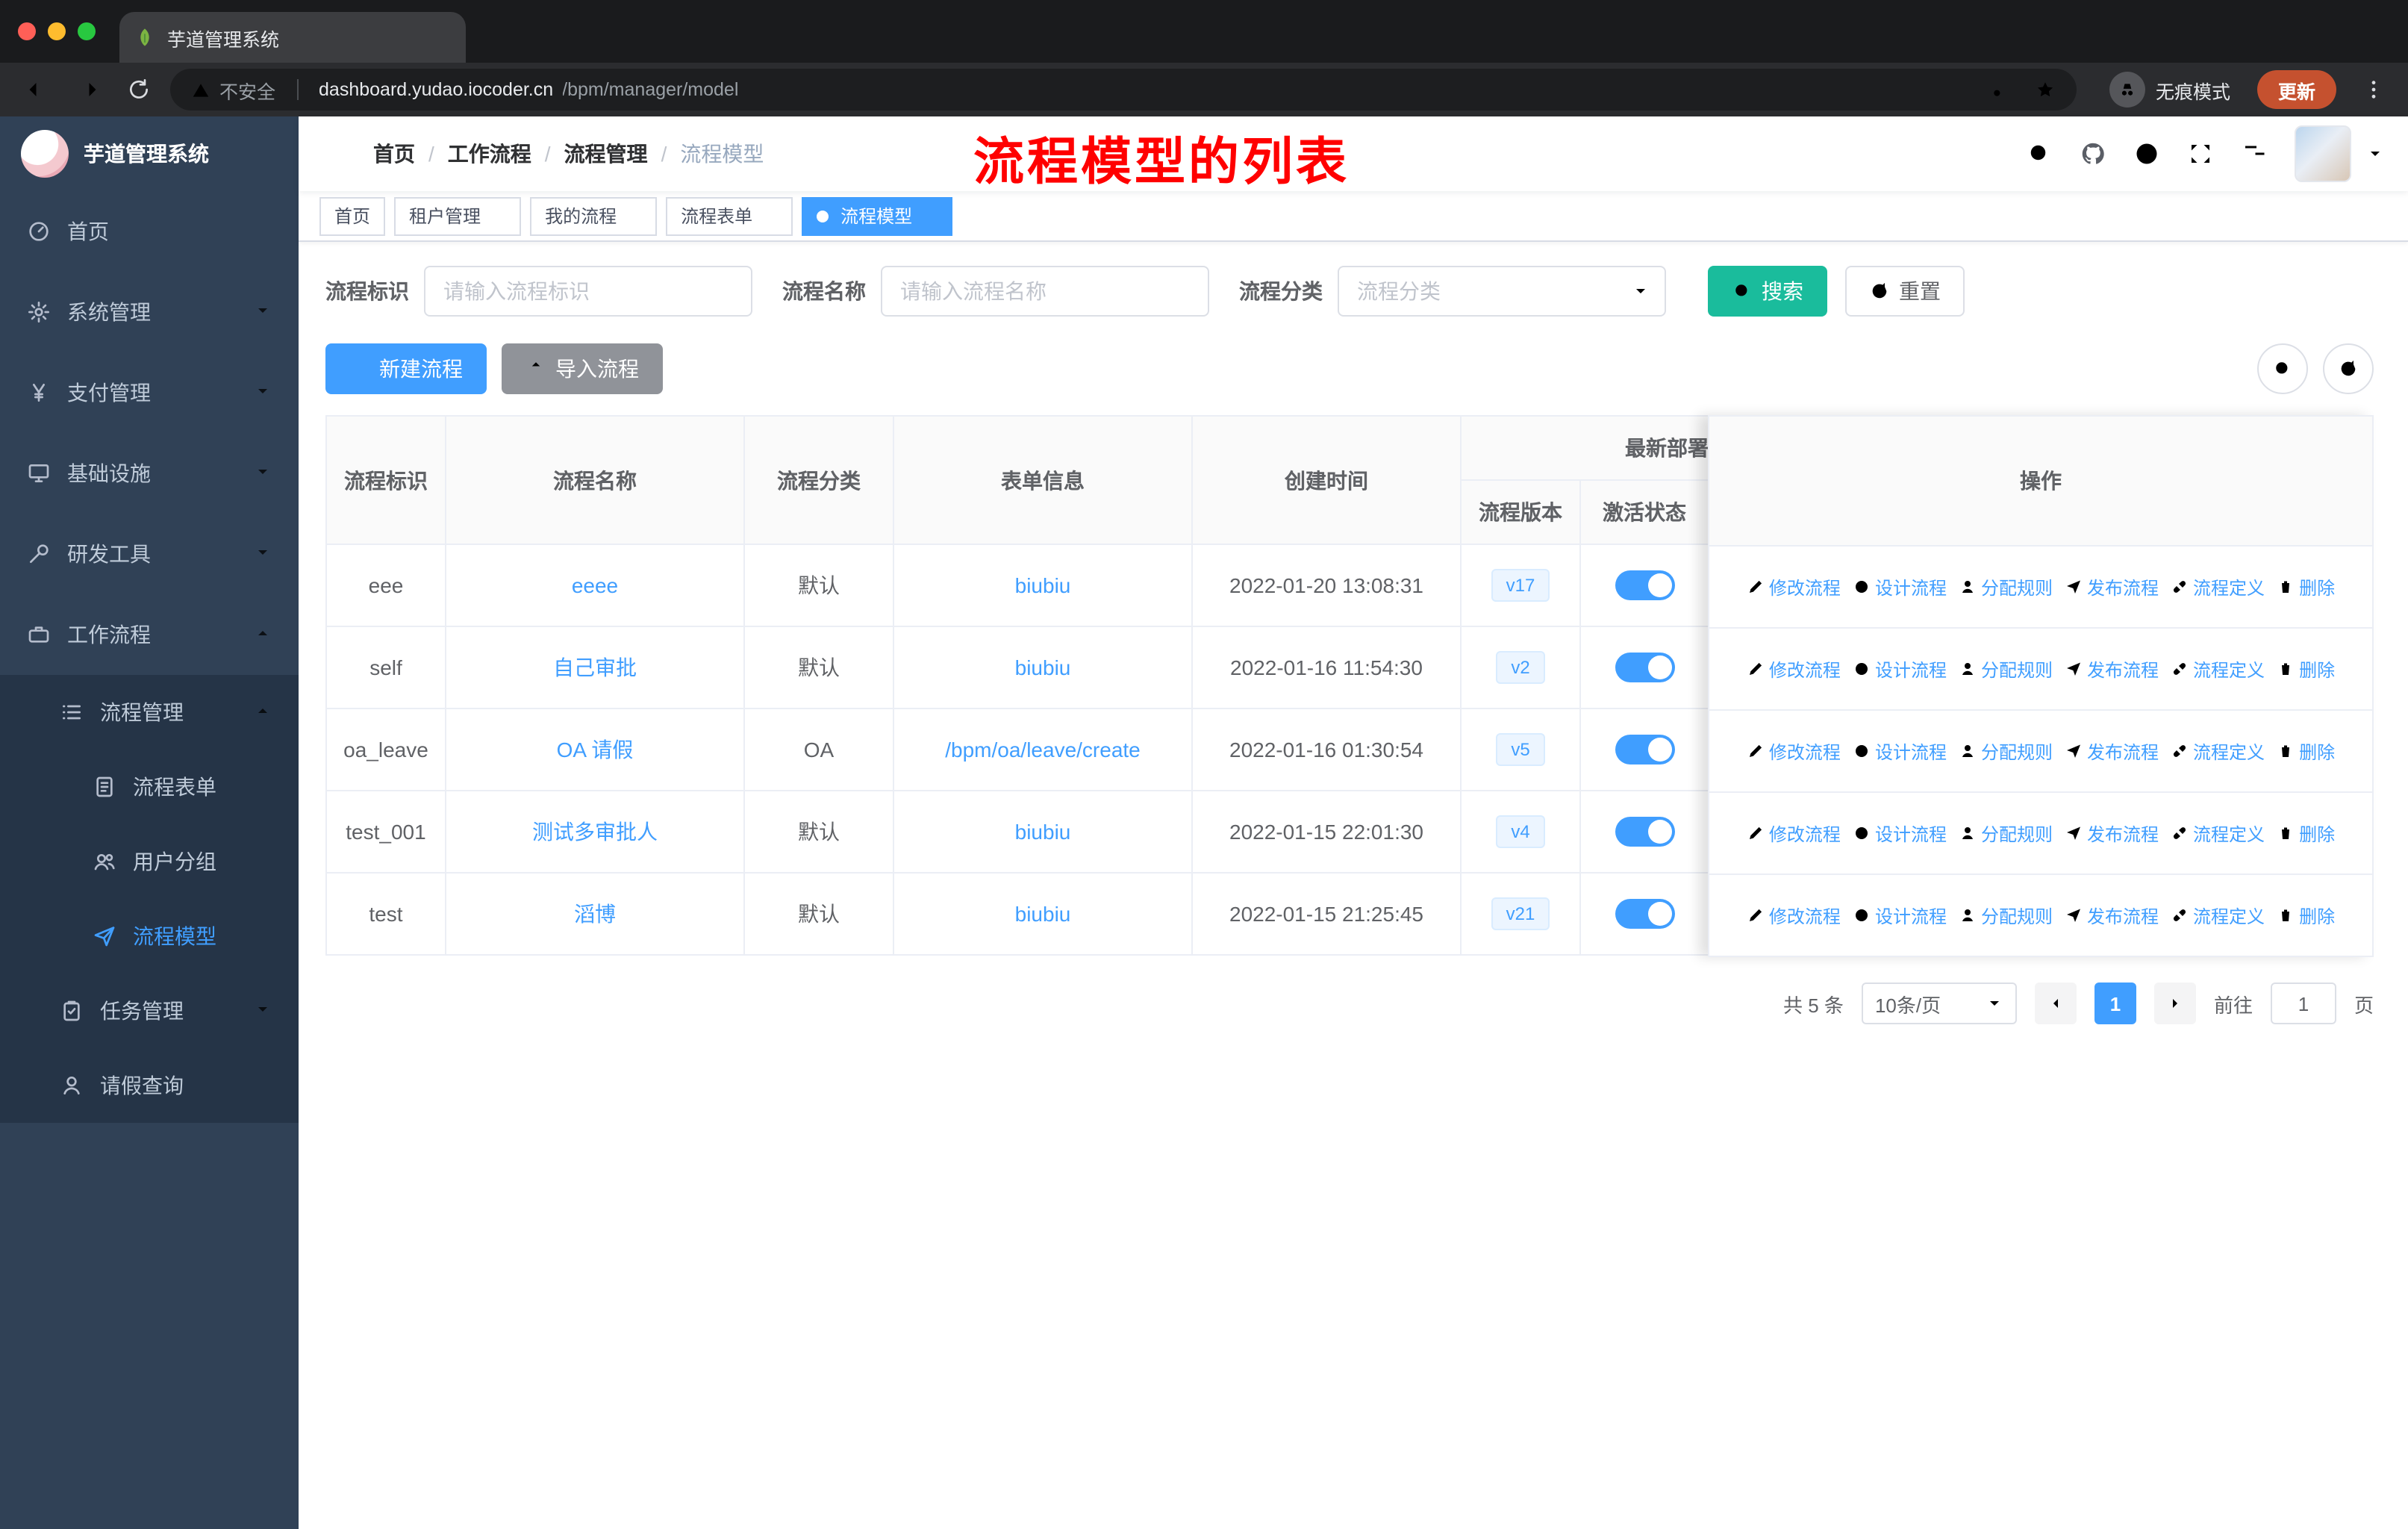 The image size is (2408, 1529). Describe the element at coordinates (582, 369) in the screenshot. I see `import-process-button: 导入流程` at that location.